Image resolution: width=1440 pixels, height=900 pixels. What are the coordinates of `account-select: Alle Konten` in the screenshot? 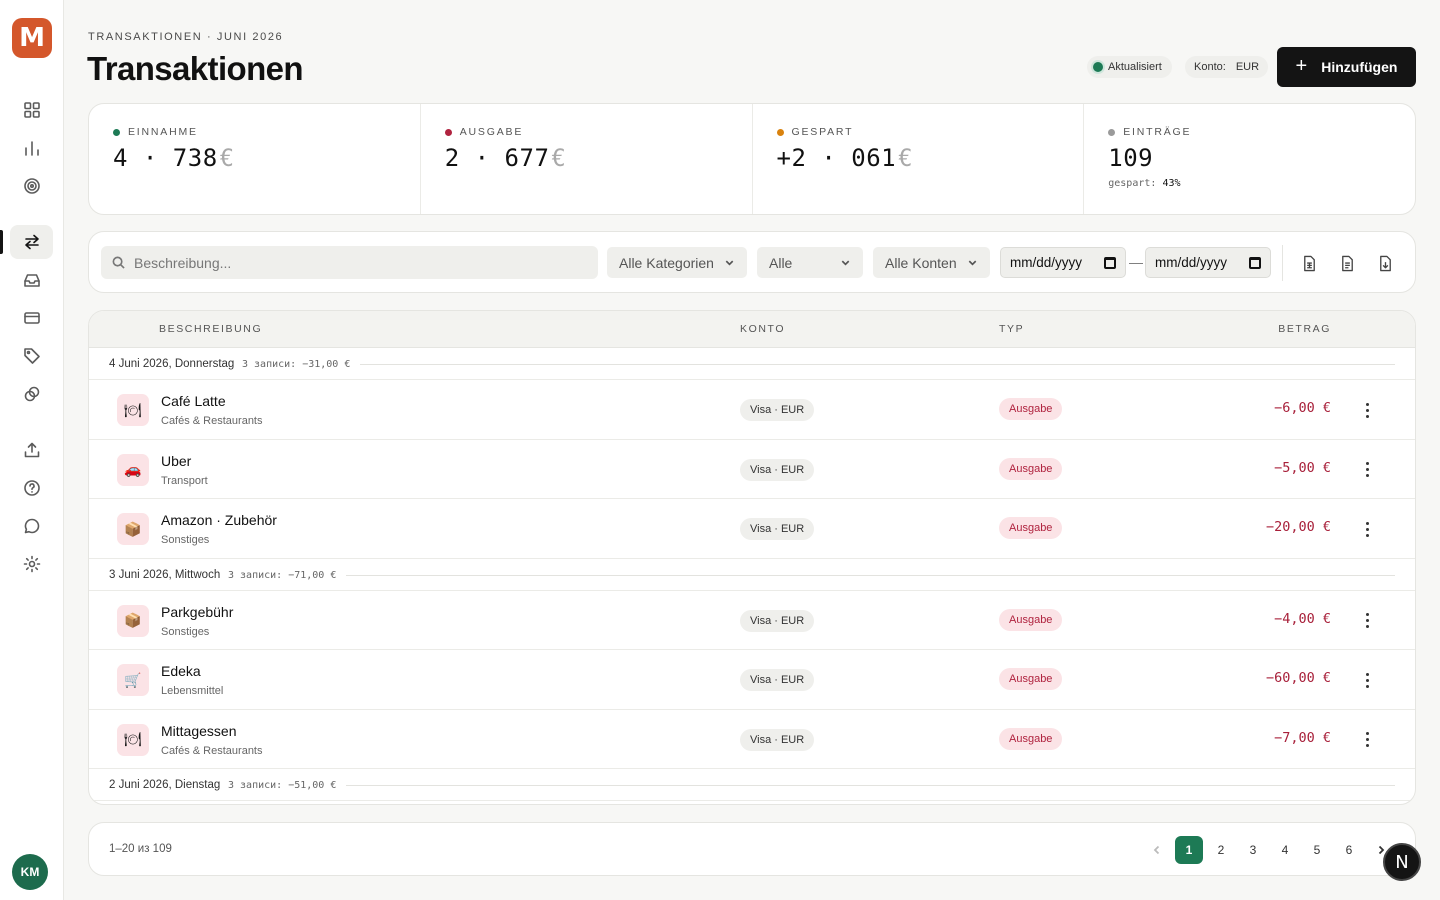 It's located at (931, 262).